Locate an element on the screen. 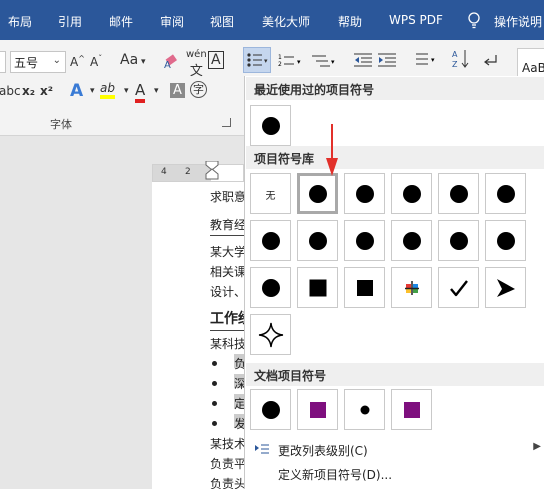  font-size-combo: 五号 ⌄ is located at coordinates (38, 62).